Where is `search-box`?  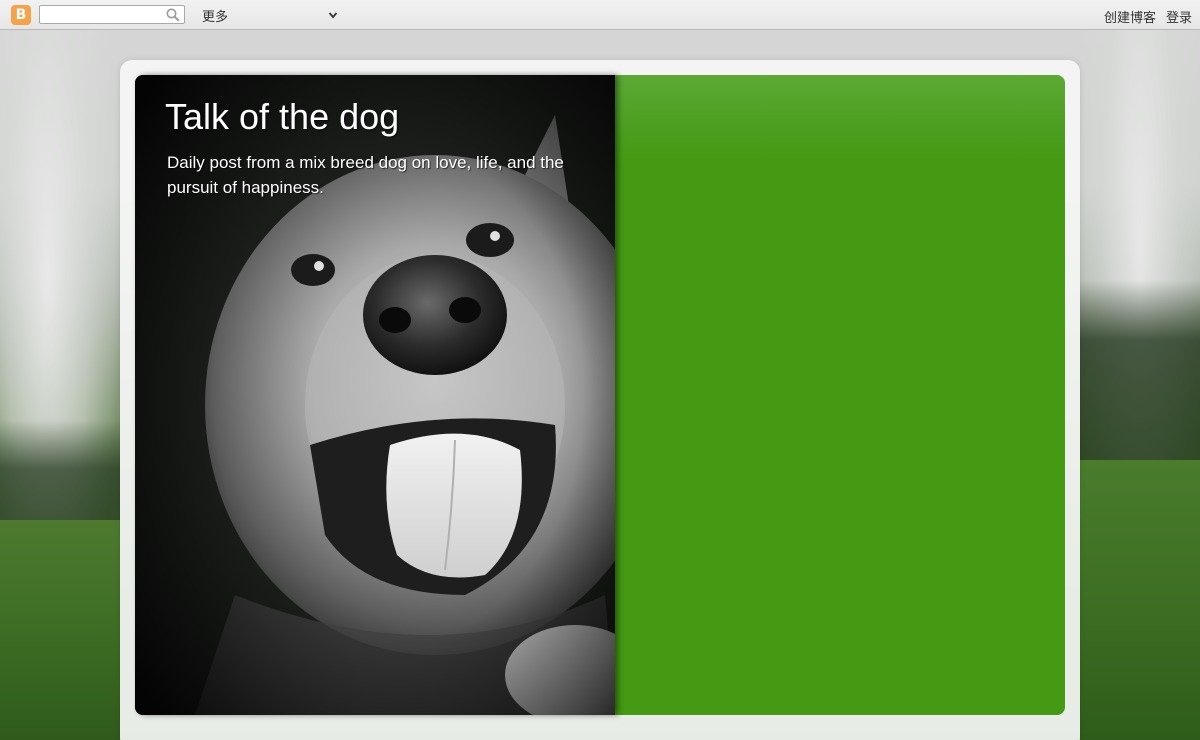 search-box is located at coordinates (112, 14).